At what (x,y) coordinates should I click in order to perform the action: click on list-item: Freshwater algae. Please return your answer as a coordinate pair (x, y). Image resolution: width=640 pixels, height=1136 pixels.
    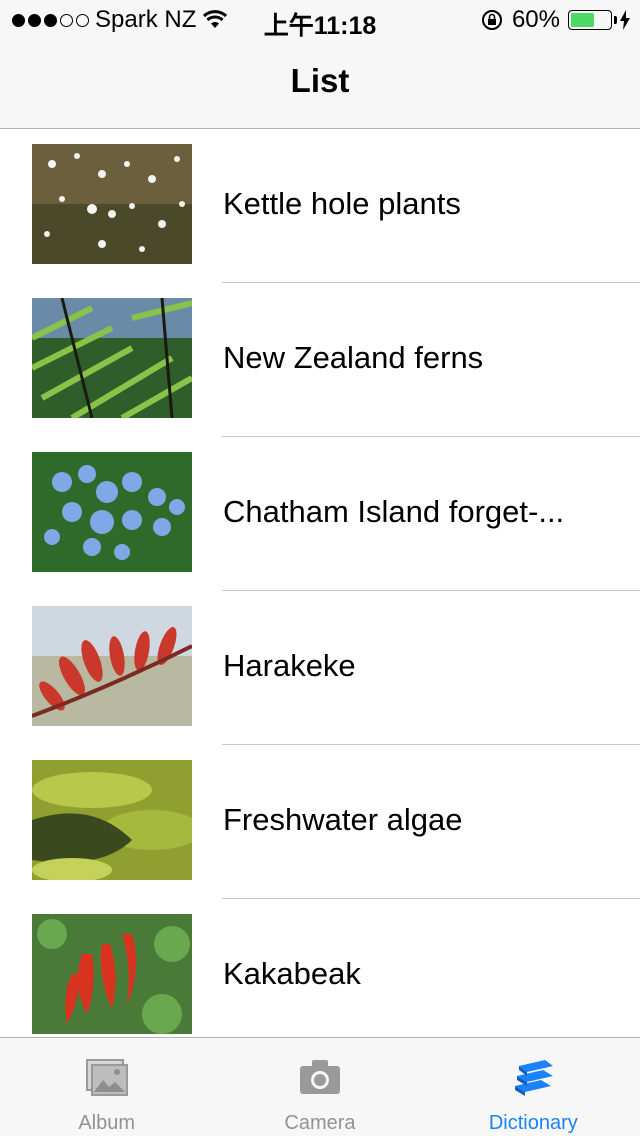
    Looking at the image, I should click on (320, 822).